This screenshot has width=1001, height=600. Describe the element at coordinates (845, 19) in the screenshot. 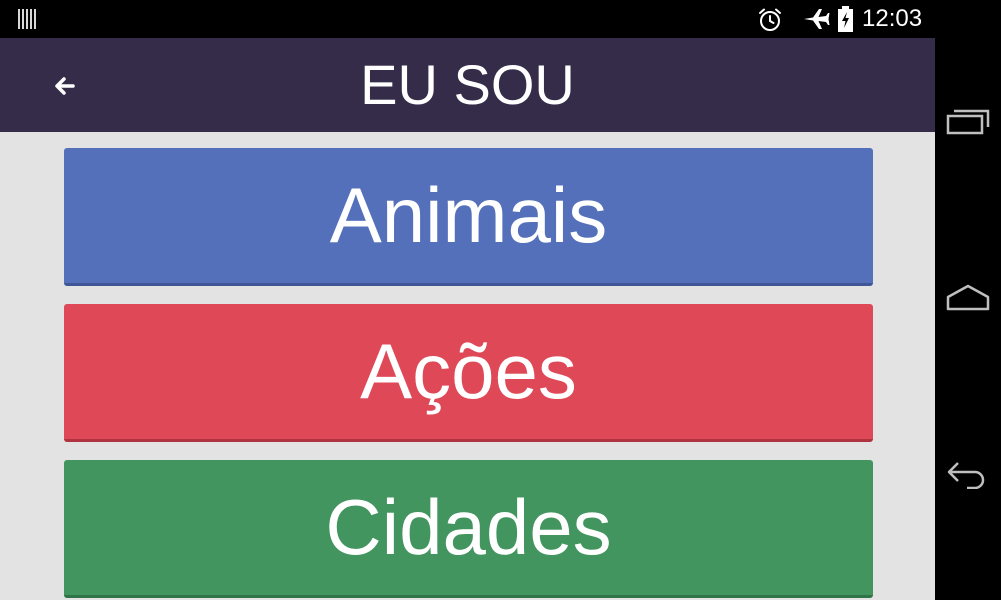

I see `battery-charging-icon` at that location.